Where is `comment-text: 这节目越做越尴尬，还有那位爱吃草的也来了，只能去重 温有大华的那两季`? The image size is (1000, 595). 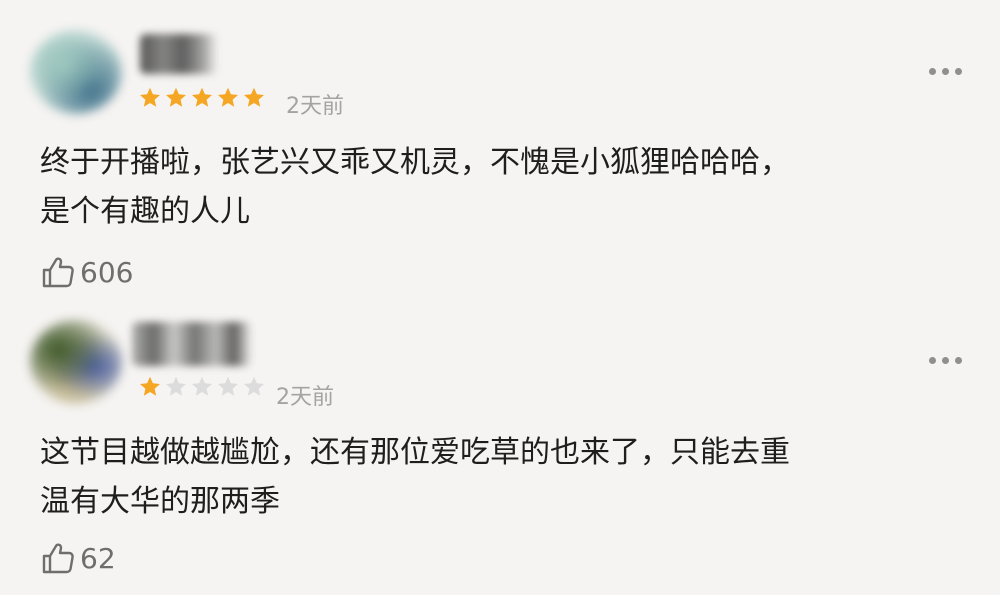
comment-text: 这节目越做越尴尬，还有那位爱吃草的也来了，只能去重 温有大华的那两季 is located at coordinates (415, 477).